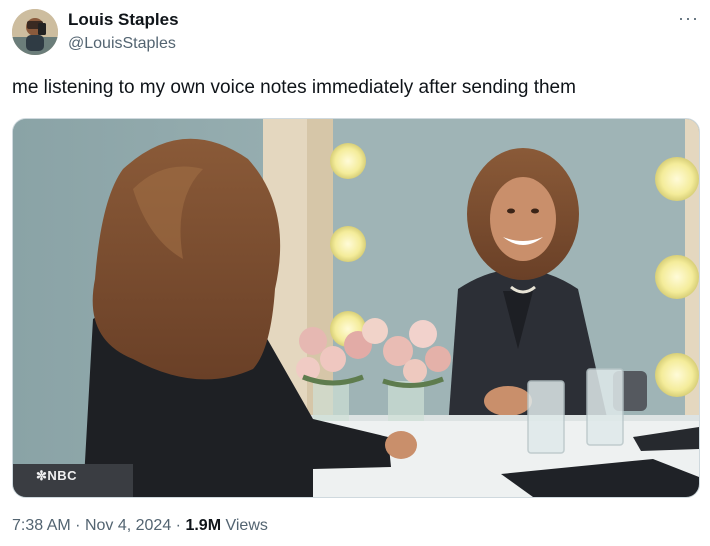  What do you see at coordinates (122, 44) in the screenshot?
I see `author-handle: @LouisStaples` at bounding box center [122, 44].